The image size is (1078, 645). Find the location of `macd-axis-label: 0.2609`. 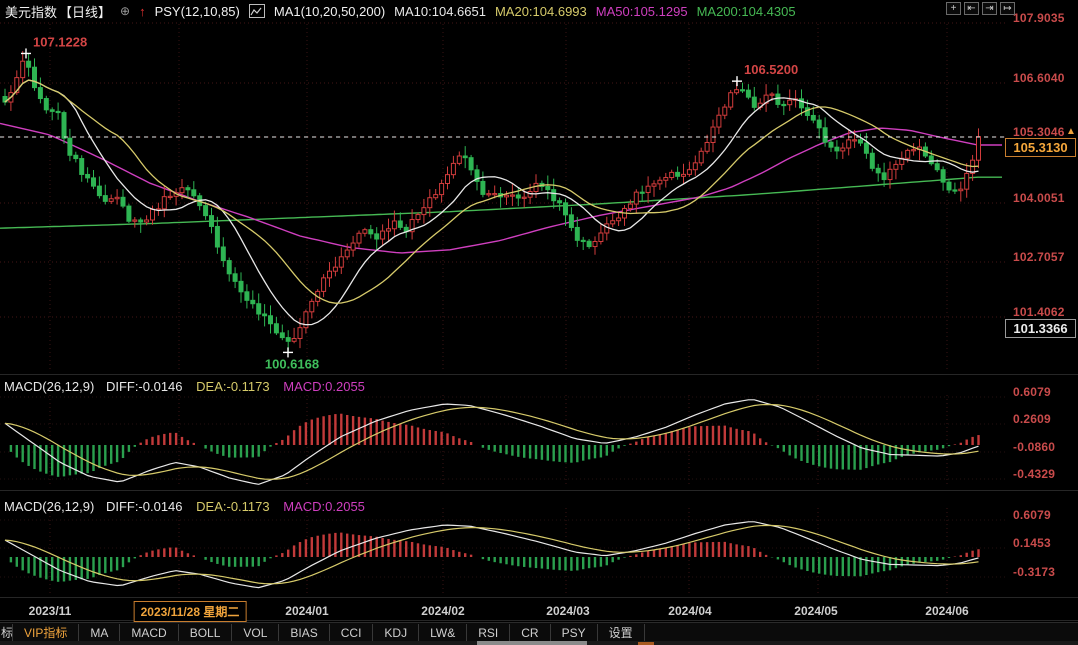

macd-axis-label: 0.2609 is located at coordinates (1032, 419).